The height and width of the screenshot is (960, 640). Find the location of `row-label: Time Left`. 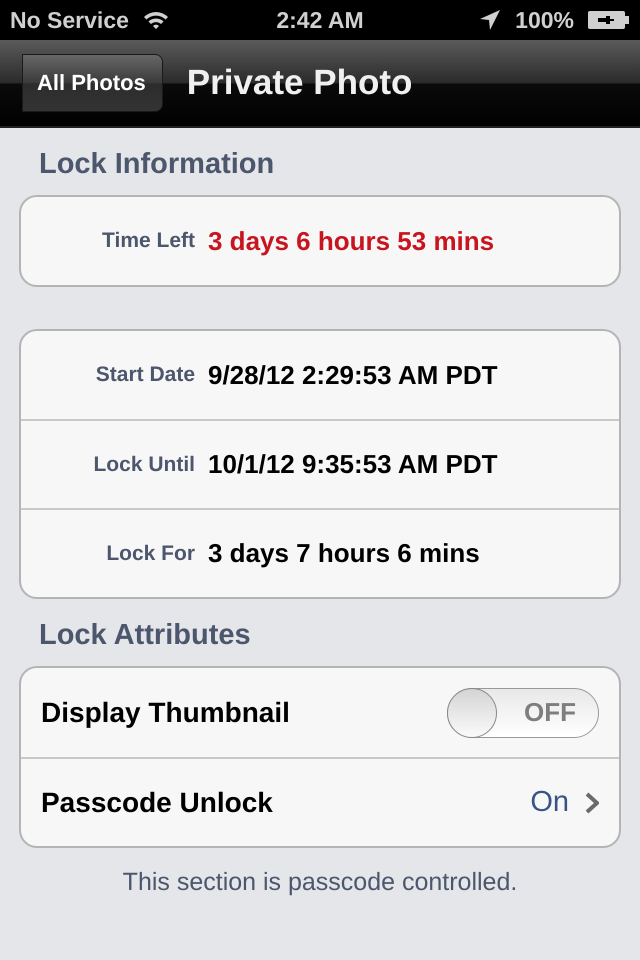

row-label: Time Left is located at coordinates (148, 241).